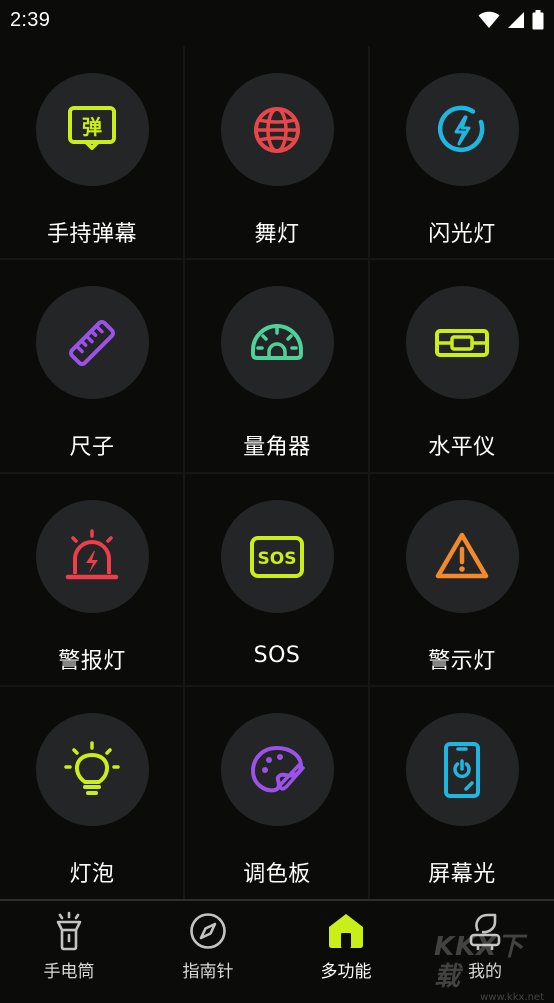  I want to click on function-ruler: 尺子, so click(92, 365).